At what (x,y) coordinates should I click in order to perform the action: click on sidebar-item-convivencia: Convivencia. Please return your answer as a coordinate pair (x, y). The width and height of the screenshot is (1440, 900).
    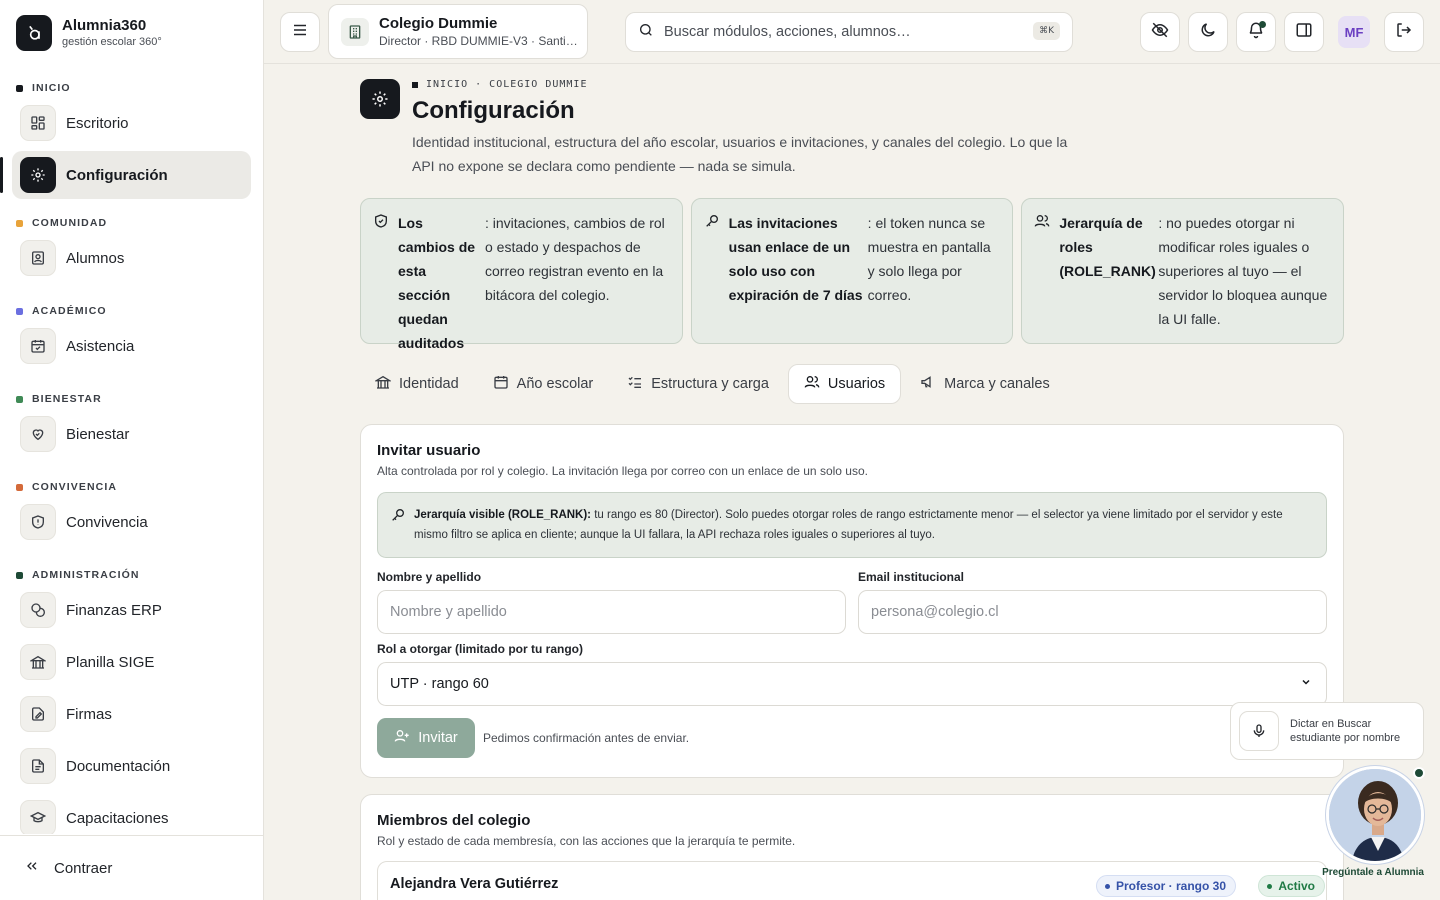
    Looking at the image, I should click on (135, 522).